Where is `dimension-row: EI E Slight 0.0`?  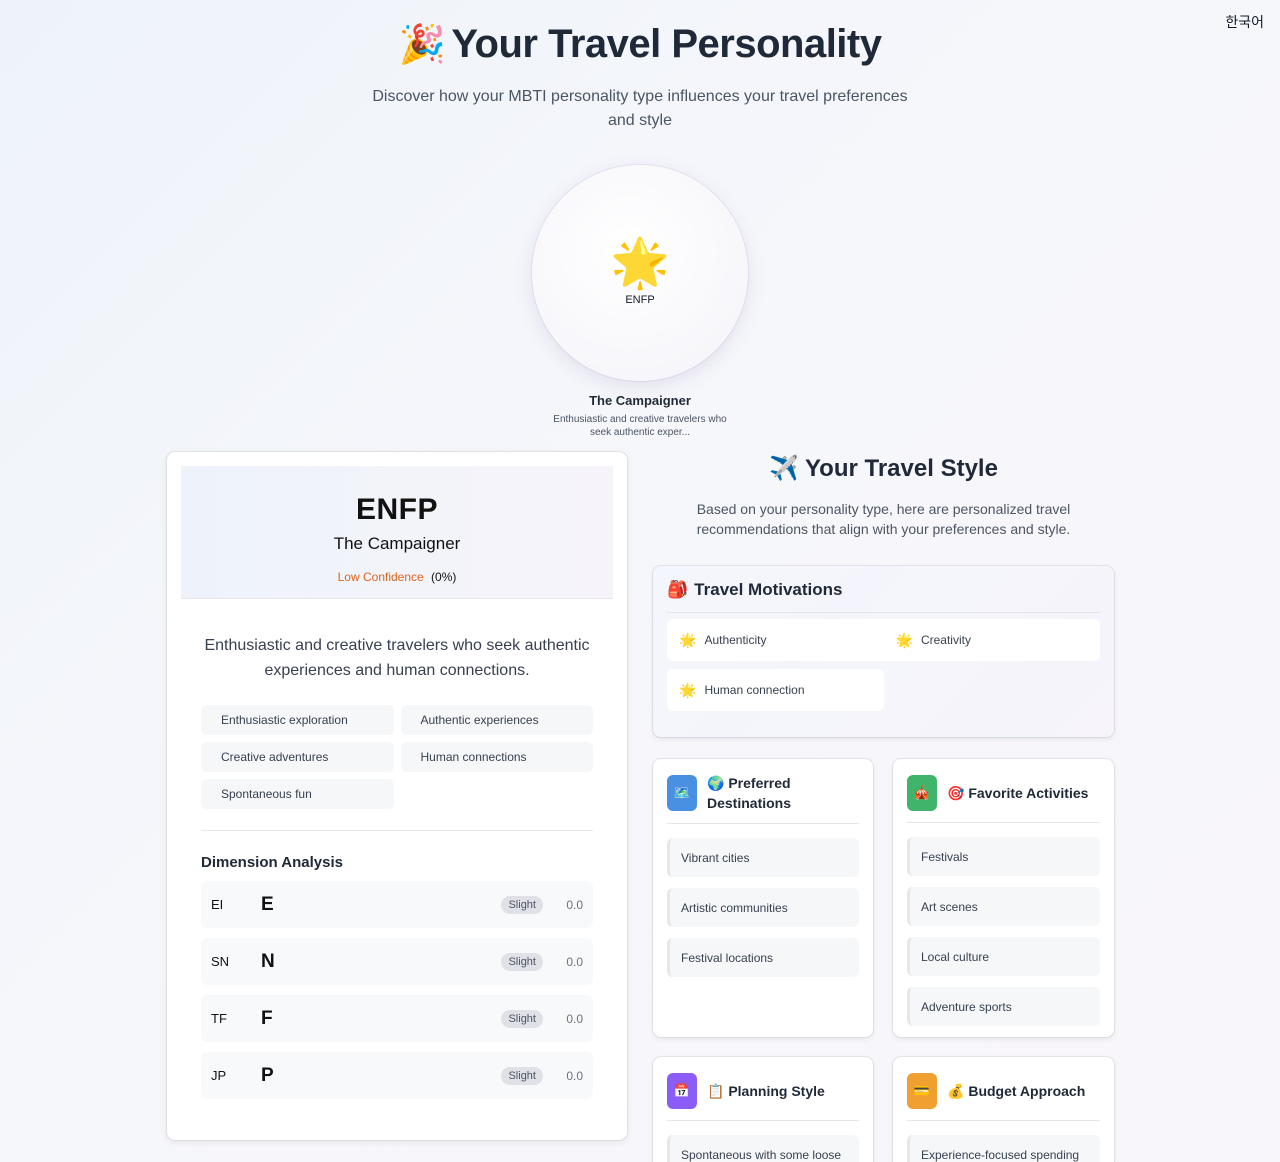
dimension-row: EI E Slight 0.0 is located at coordinates (397, 904).